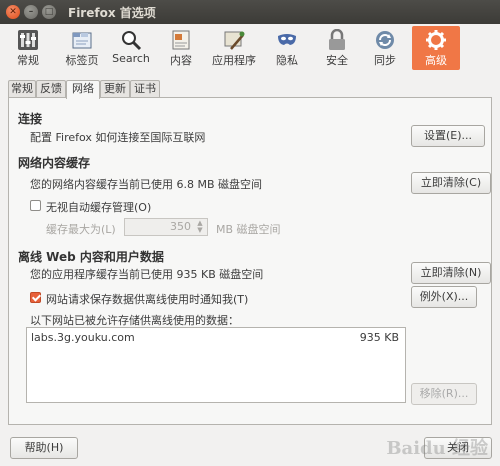 This screenshot has height=466, width=500. I want to click on toolbar-applications-button: 应用程序, so click(234, 48).